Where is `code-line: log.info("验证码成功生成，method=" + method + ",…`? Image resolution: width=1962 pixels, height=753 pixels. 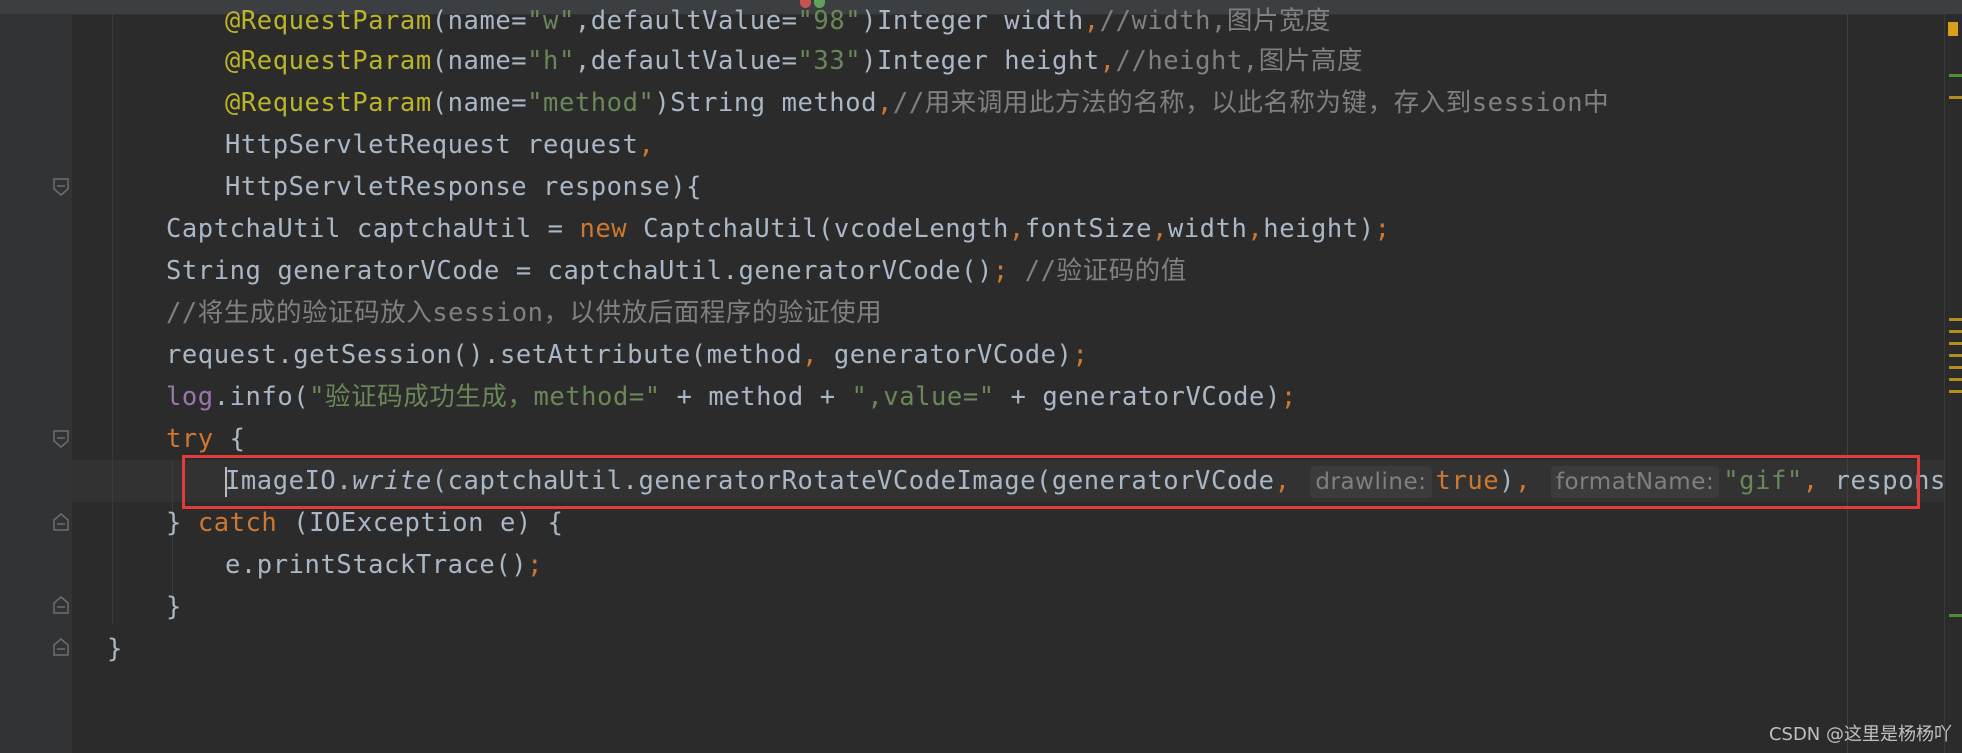
code-line: log.info("验证码成功生成，method=" + method + ",… is located at coordinates (731, 397).